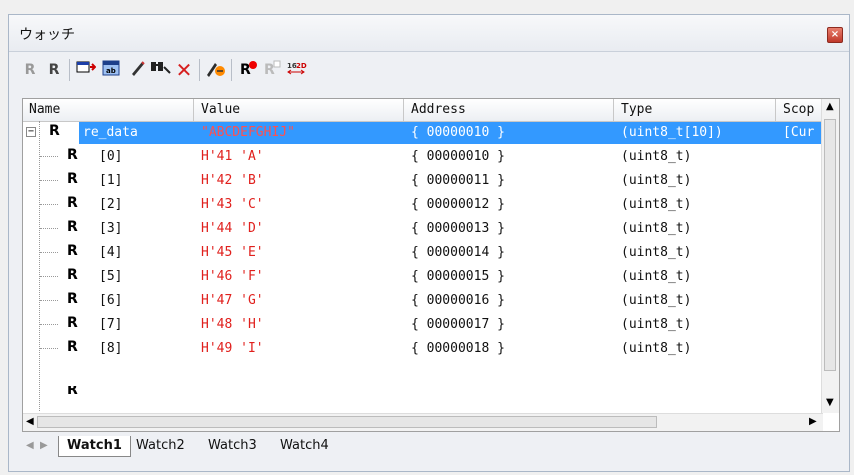 The width and height of the screenshot is (854, 475). Describe the element at coordinates (830, 106) in the screenshot. I see `scroll-up-icon: ▲` at that location.